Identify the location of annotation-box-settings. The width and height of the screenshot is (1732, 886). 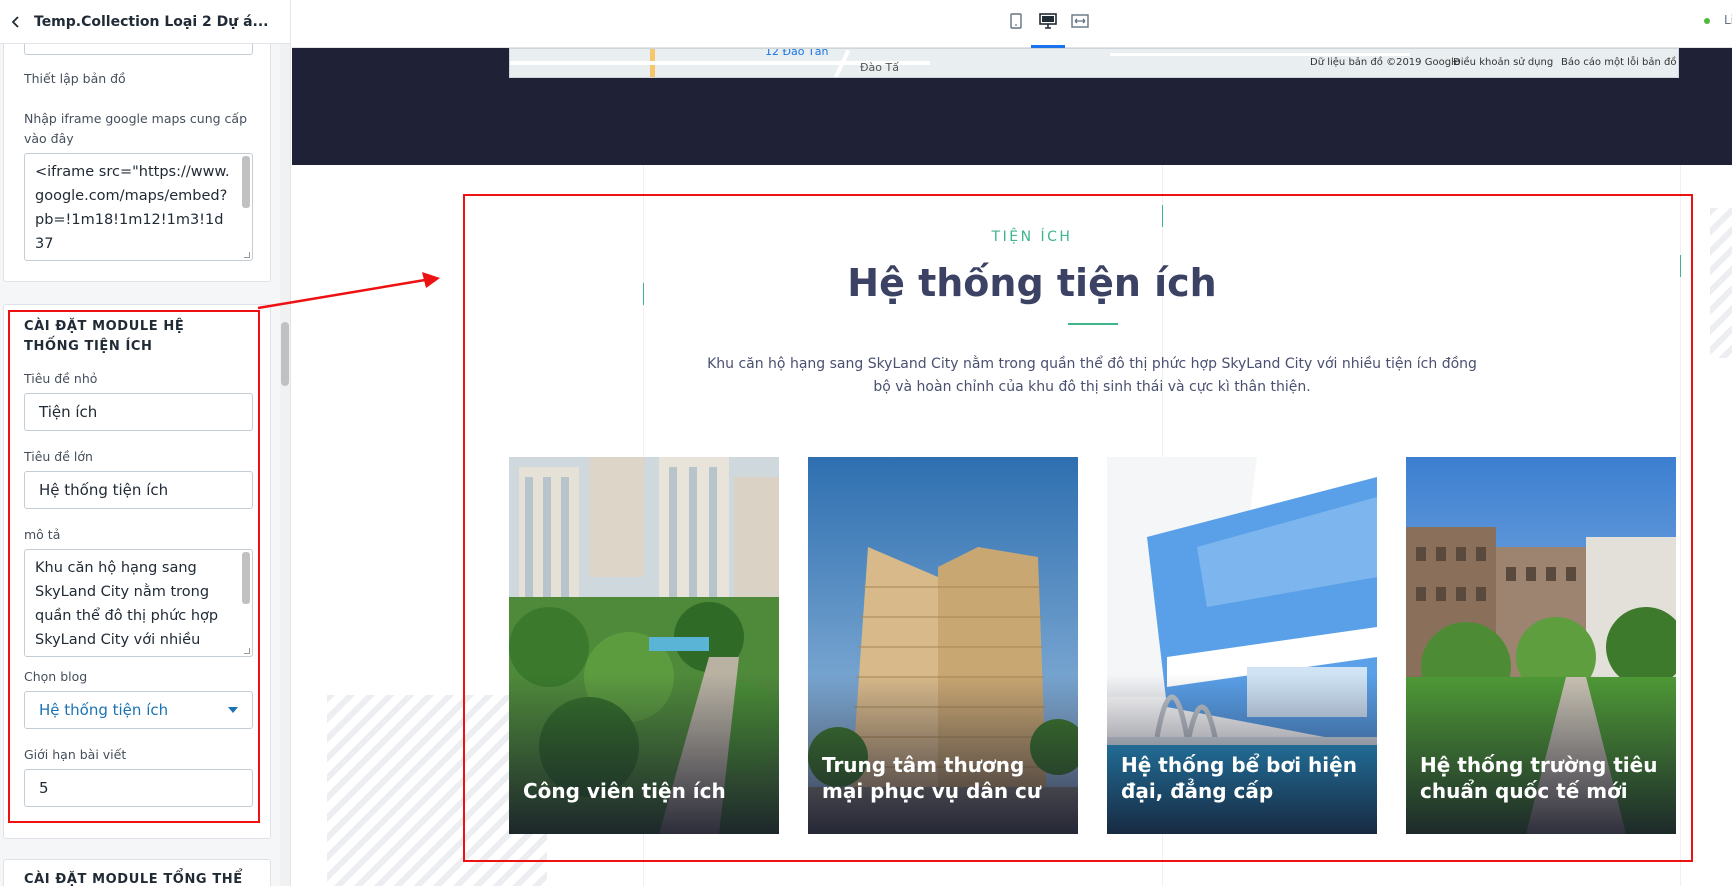
(134, 566).